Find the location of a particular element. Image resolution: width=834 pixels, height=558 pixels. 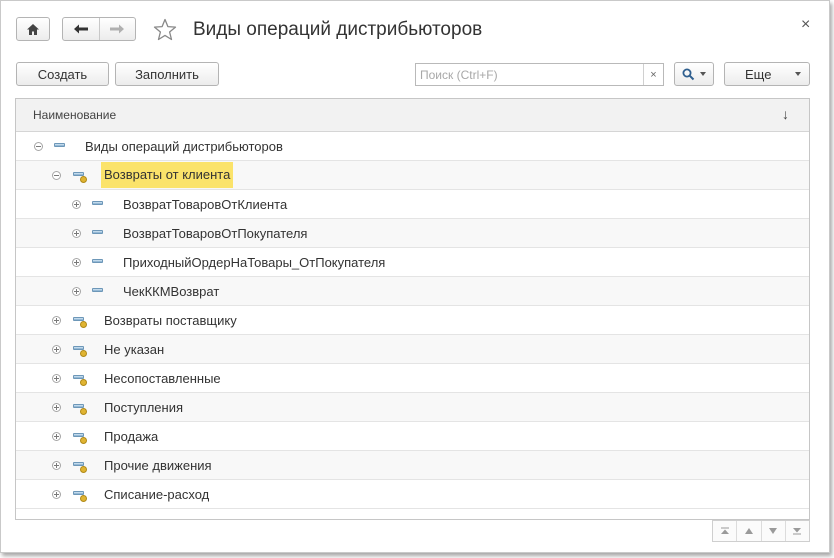

row-label: ПриходныйОрдерНаТовары_ОтПокупателя is located at coordinates (254, 262).